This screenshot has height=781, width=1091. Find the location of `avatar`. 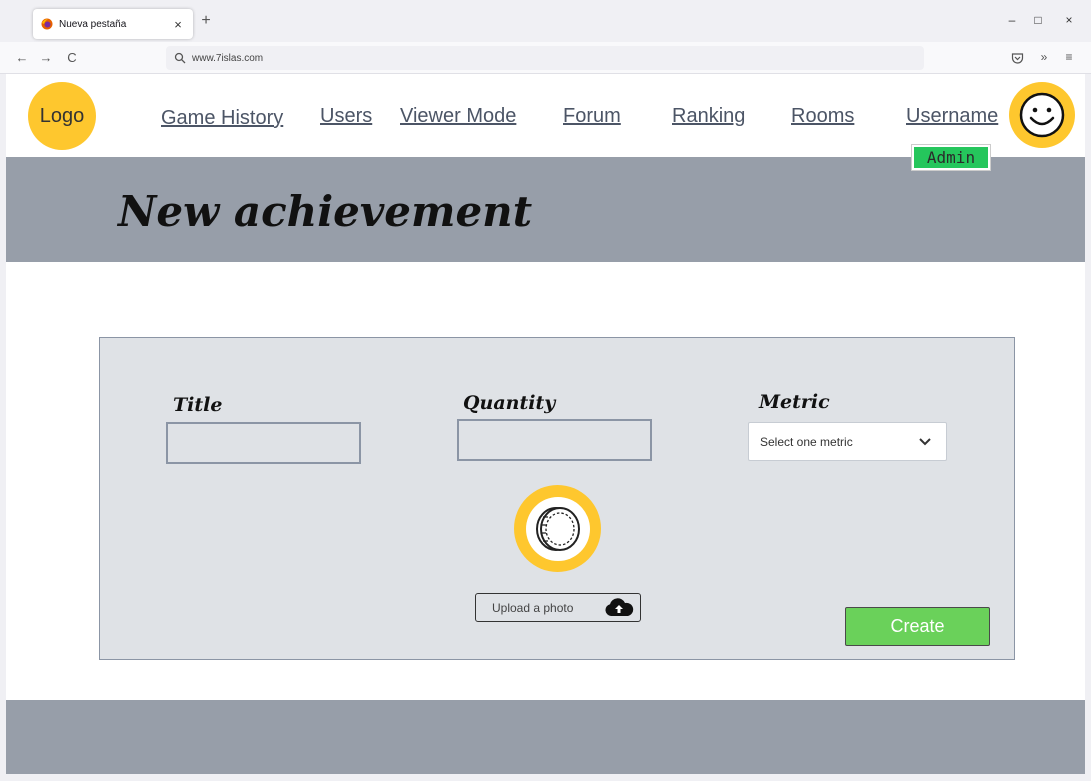

avatar is located at coordinates (1042, 115).